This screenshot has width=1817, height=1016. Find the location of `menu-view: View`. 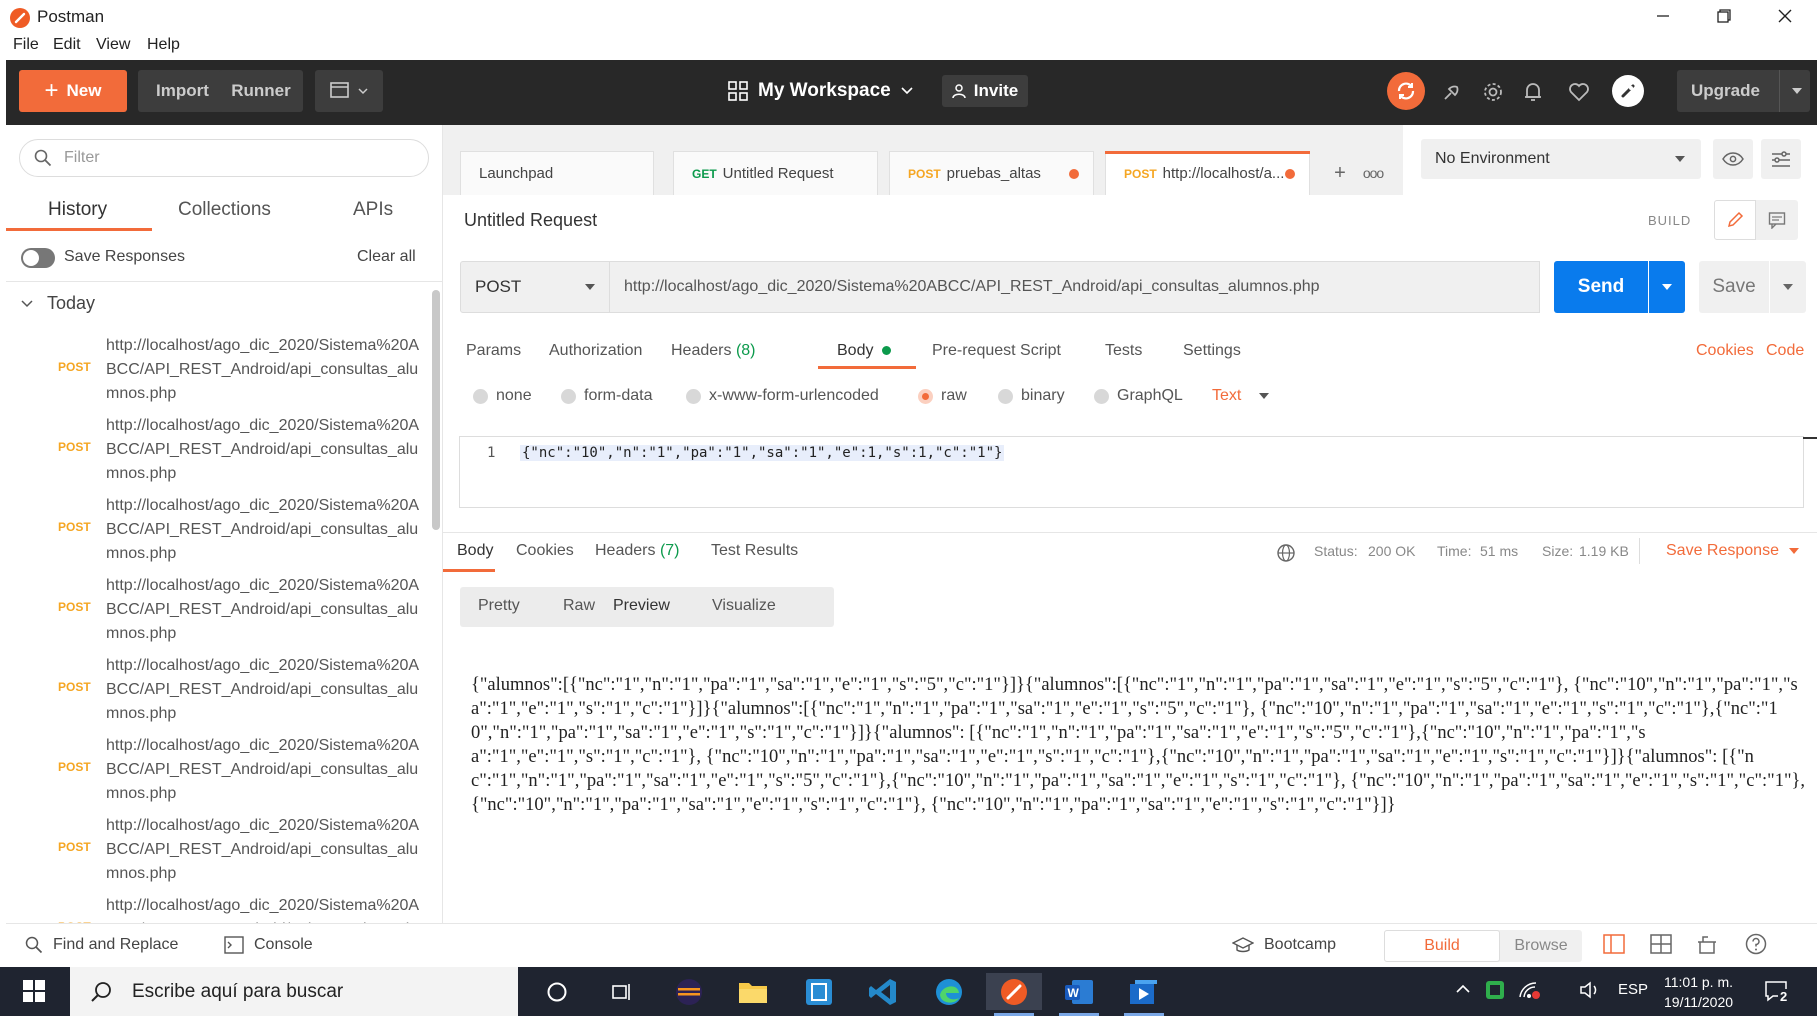

menu-view: View is located at coordinates (113, 45).